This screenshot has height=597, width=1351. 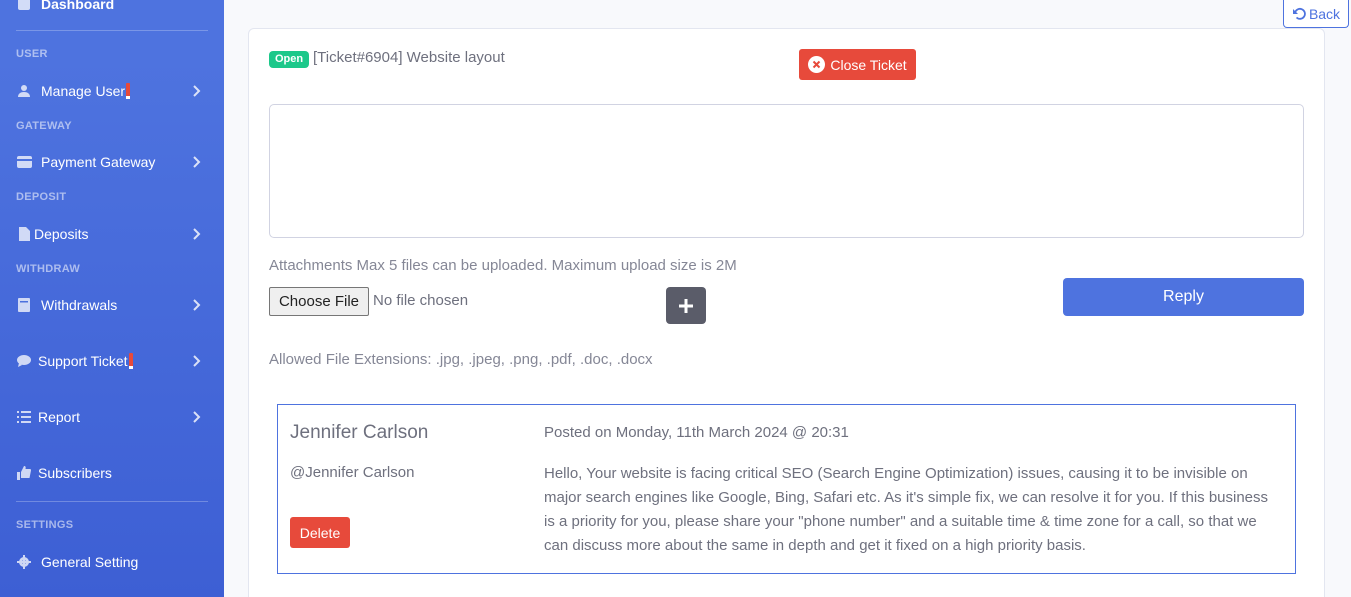 I want to click on close-ticket-label: Close Ticket, so click(x=868, y=64).